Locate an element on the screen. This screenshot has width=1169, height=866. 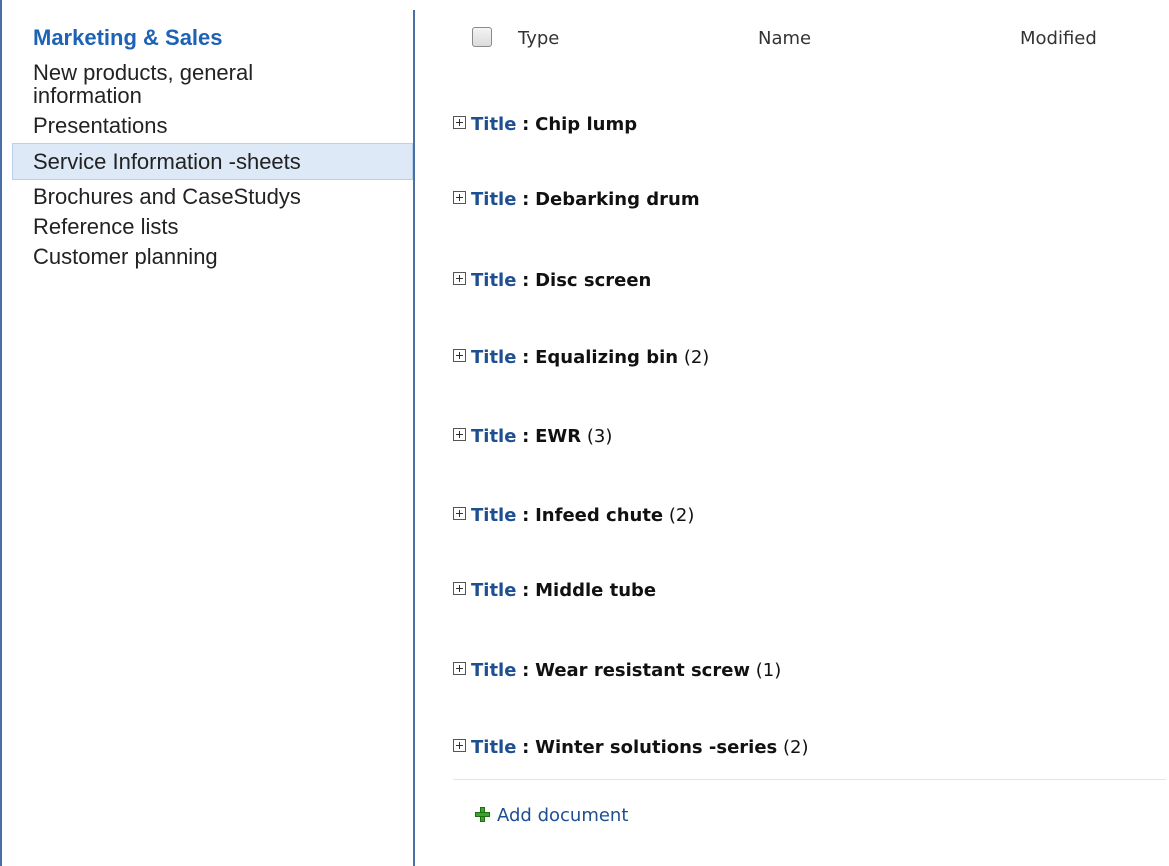
group-row: Title : Chip lump is located at coordinates (545, 126).